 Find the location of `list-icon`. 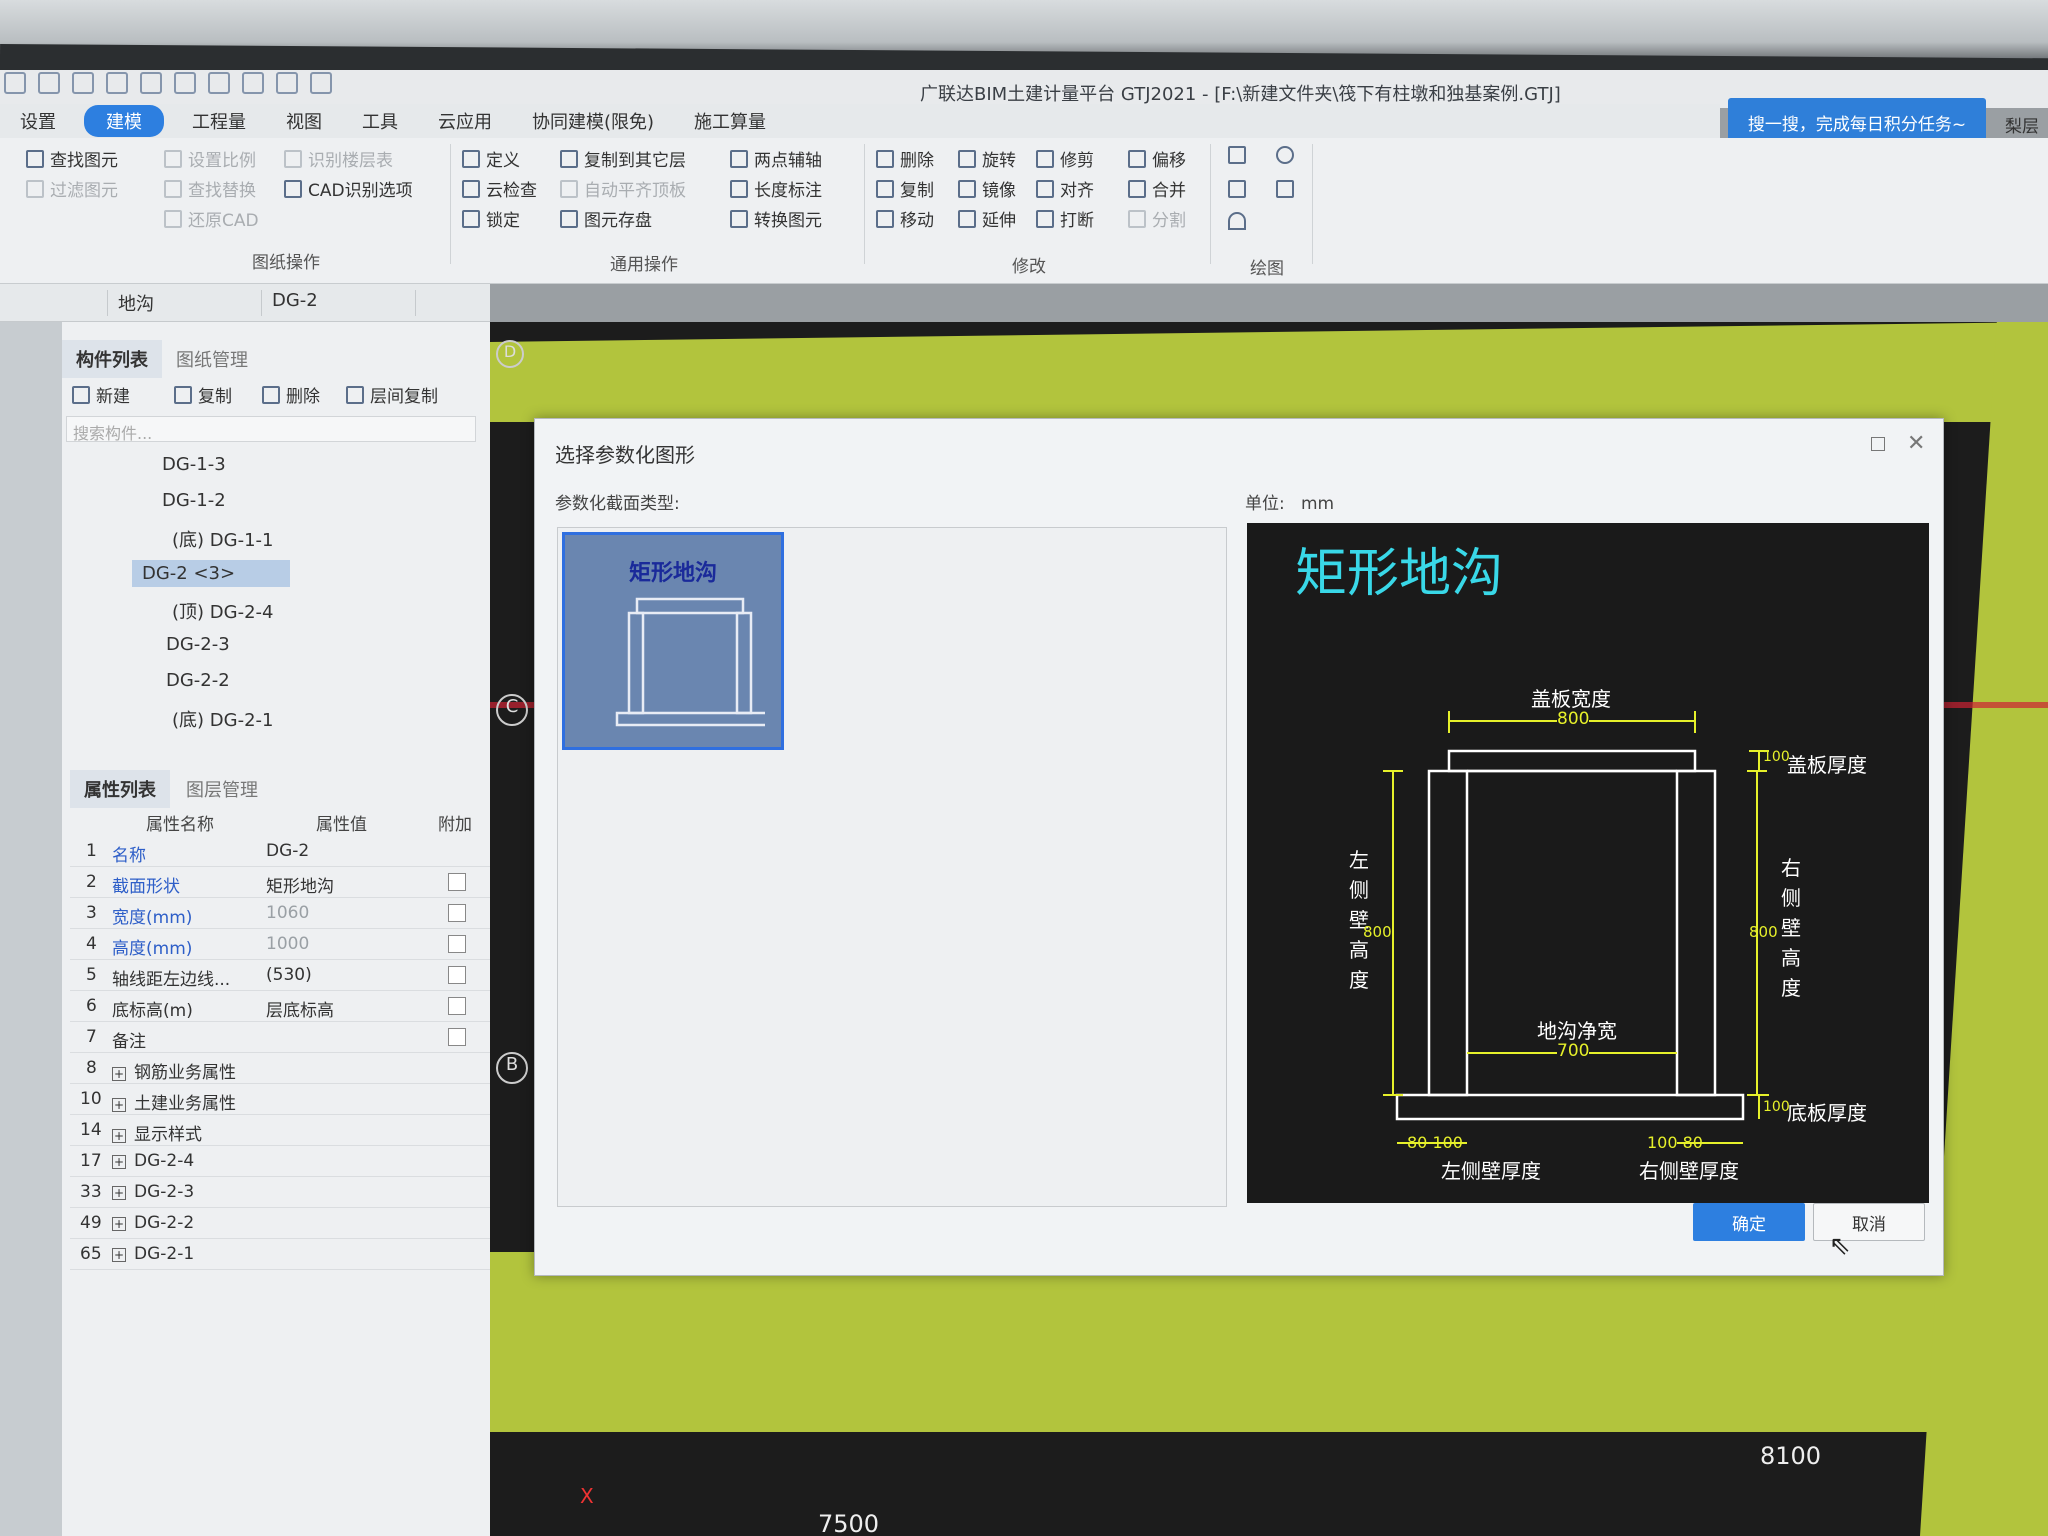

list-icon is located at coordinates (287, 83).